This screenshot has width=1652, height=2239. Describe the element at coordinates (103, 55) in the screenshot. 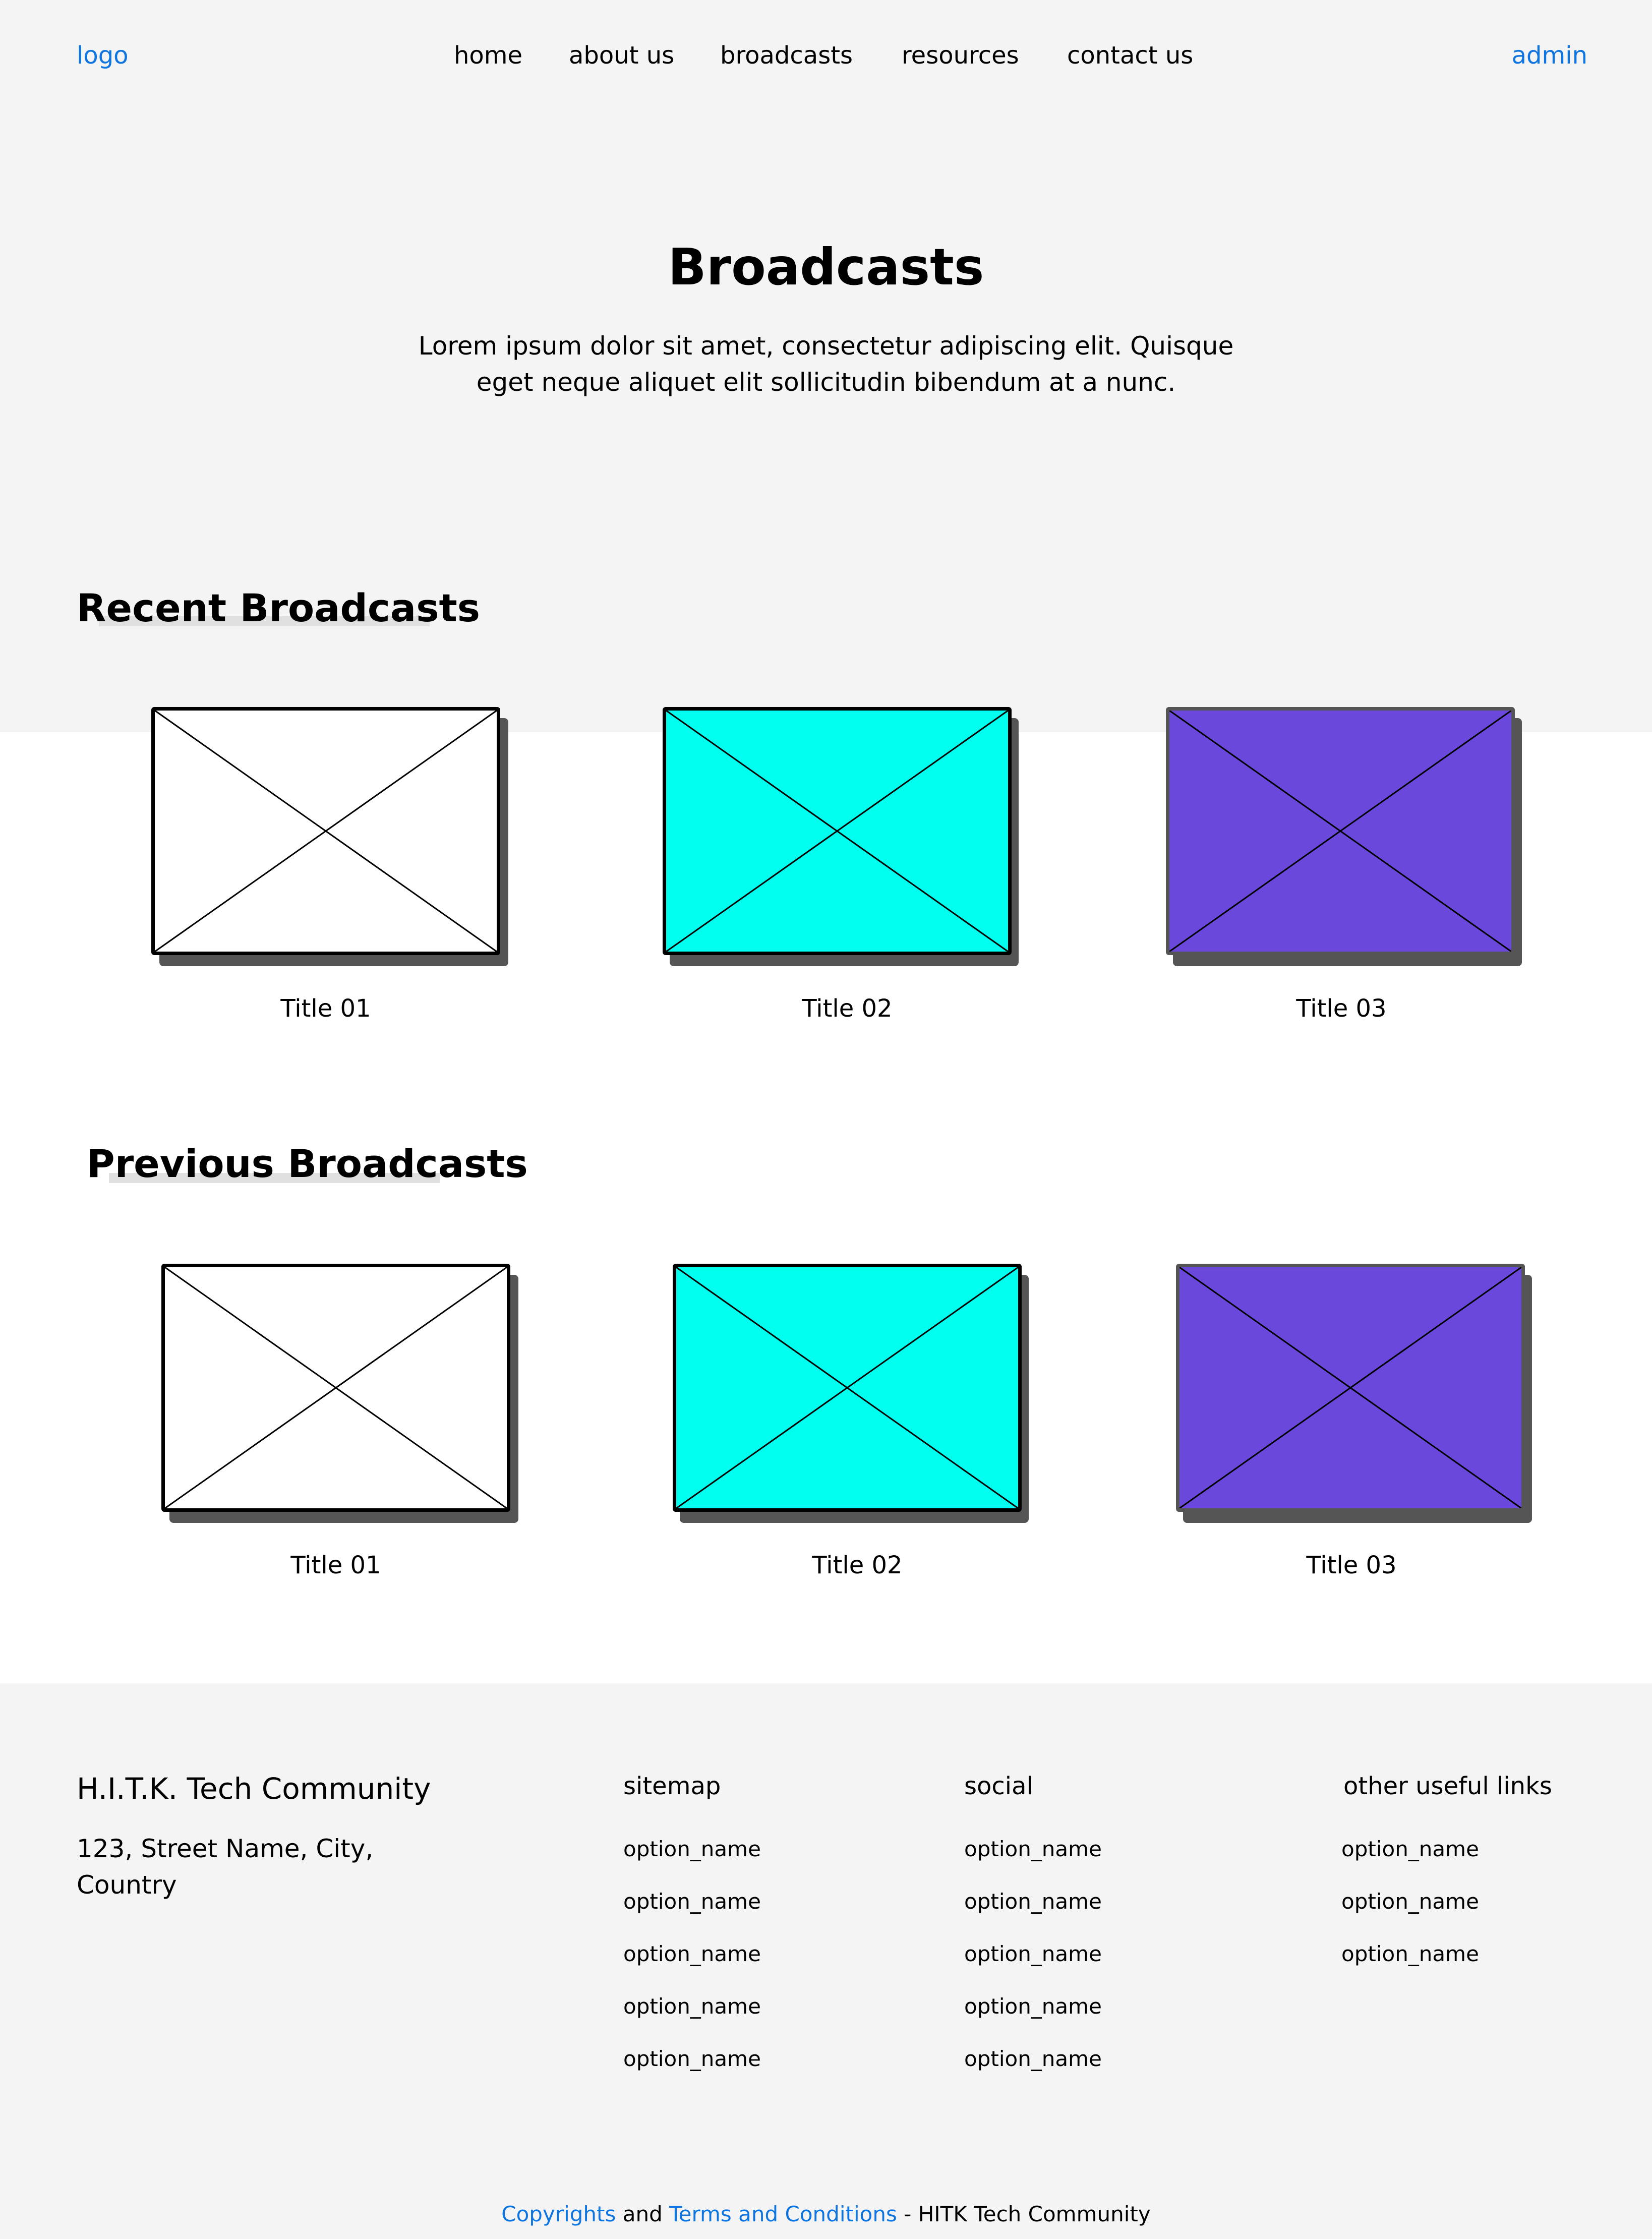

I see `logo-link: logo` at that location.